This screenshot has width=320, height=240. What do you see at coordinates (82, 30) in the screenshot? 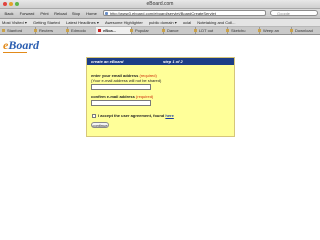
I see `tab-edmodo: Edmodo` at bounding box center [82, 30].